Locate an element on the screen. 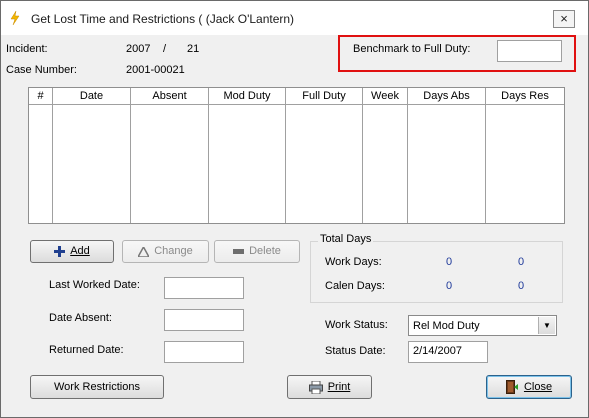  add-button-label: Add is located at coordinates (80, 251).